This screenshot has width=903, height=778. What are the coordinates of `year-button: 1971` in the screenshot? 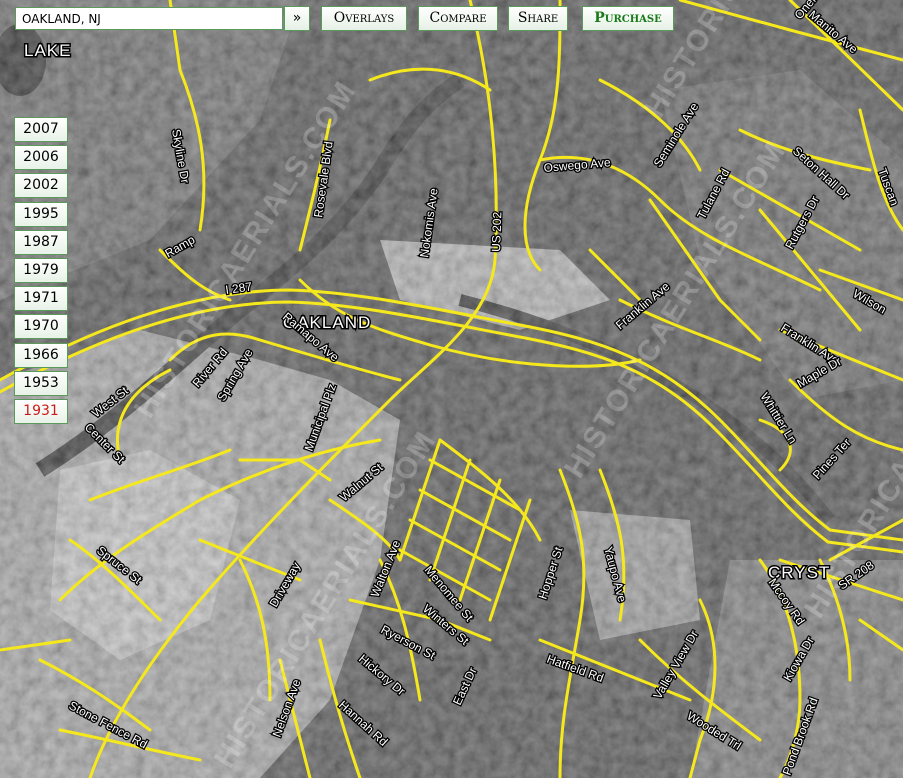 It's located at (41, 299).